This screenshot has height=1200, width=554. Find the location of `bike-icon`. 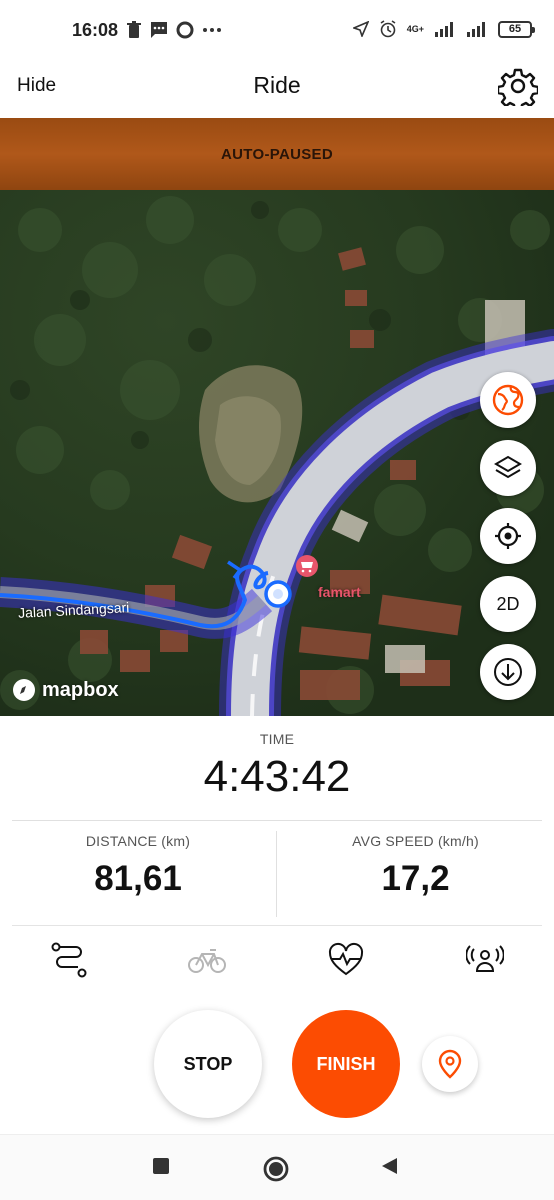

bike-icon is located at coordinates (207, 961).